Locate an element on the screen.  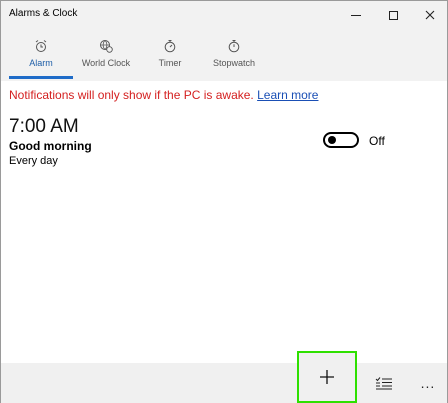
title-bar: Alarms & Clock is located at coordinates (224, 15).